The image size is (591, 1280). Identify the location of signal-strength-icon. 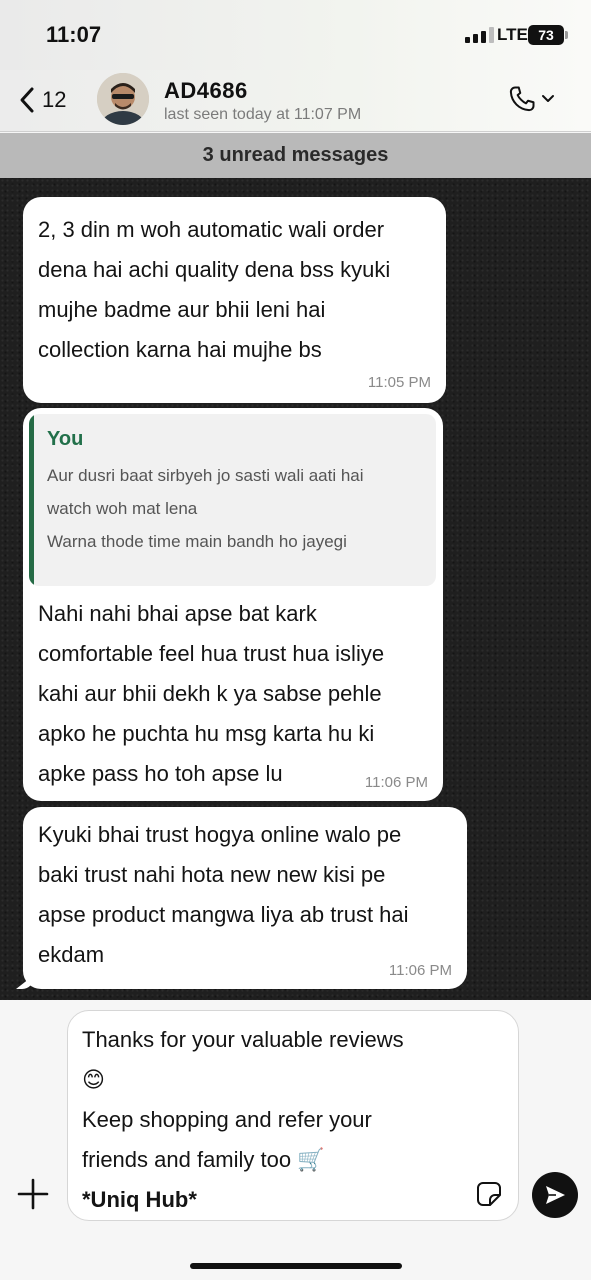
(479, 35).